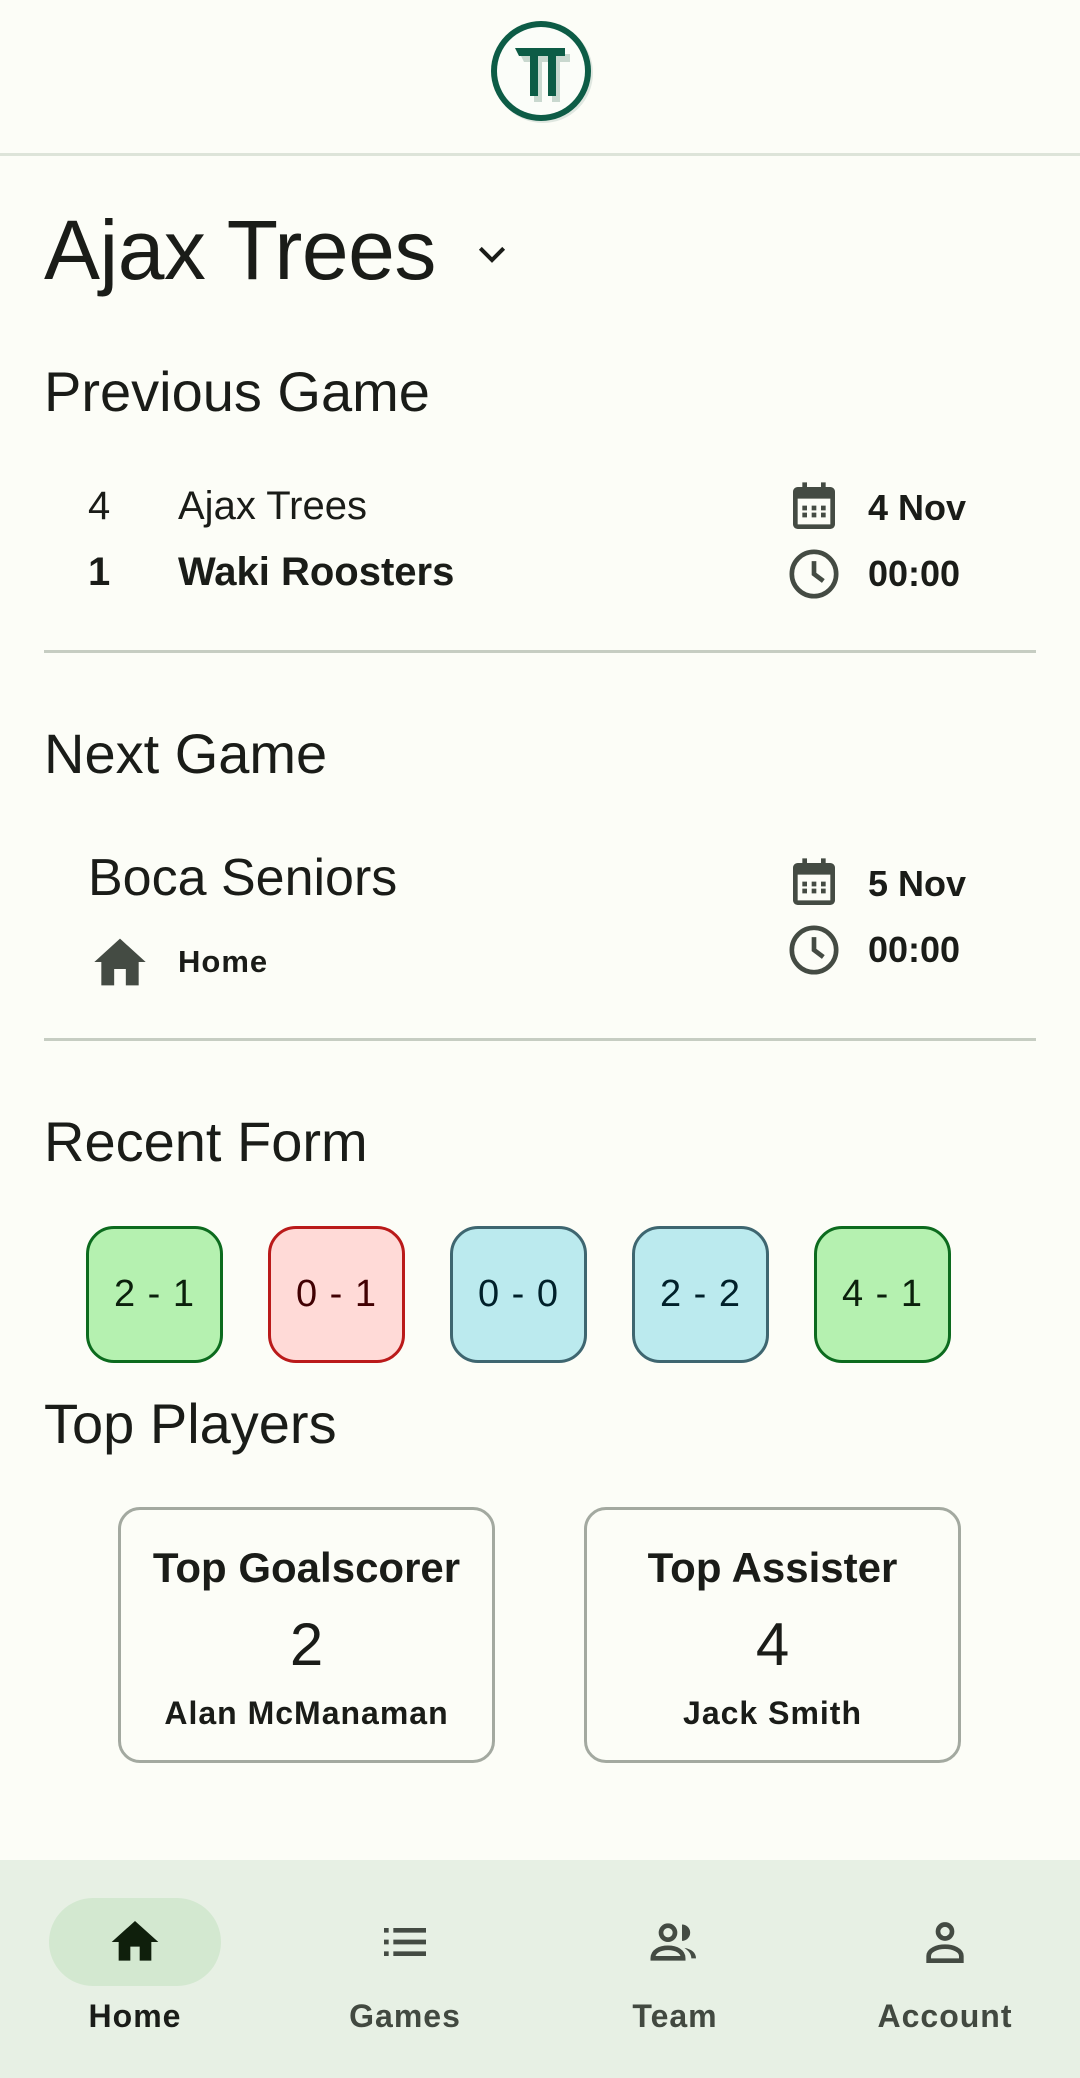  What do you see at coordinates (700, 1294) in the screenshot?
I see `form-result: 2 - 2` at bounding box center [700, 1294].